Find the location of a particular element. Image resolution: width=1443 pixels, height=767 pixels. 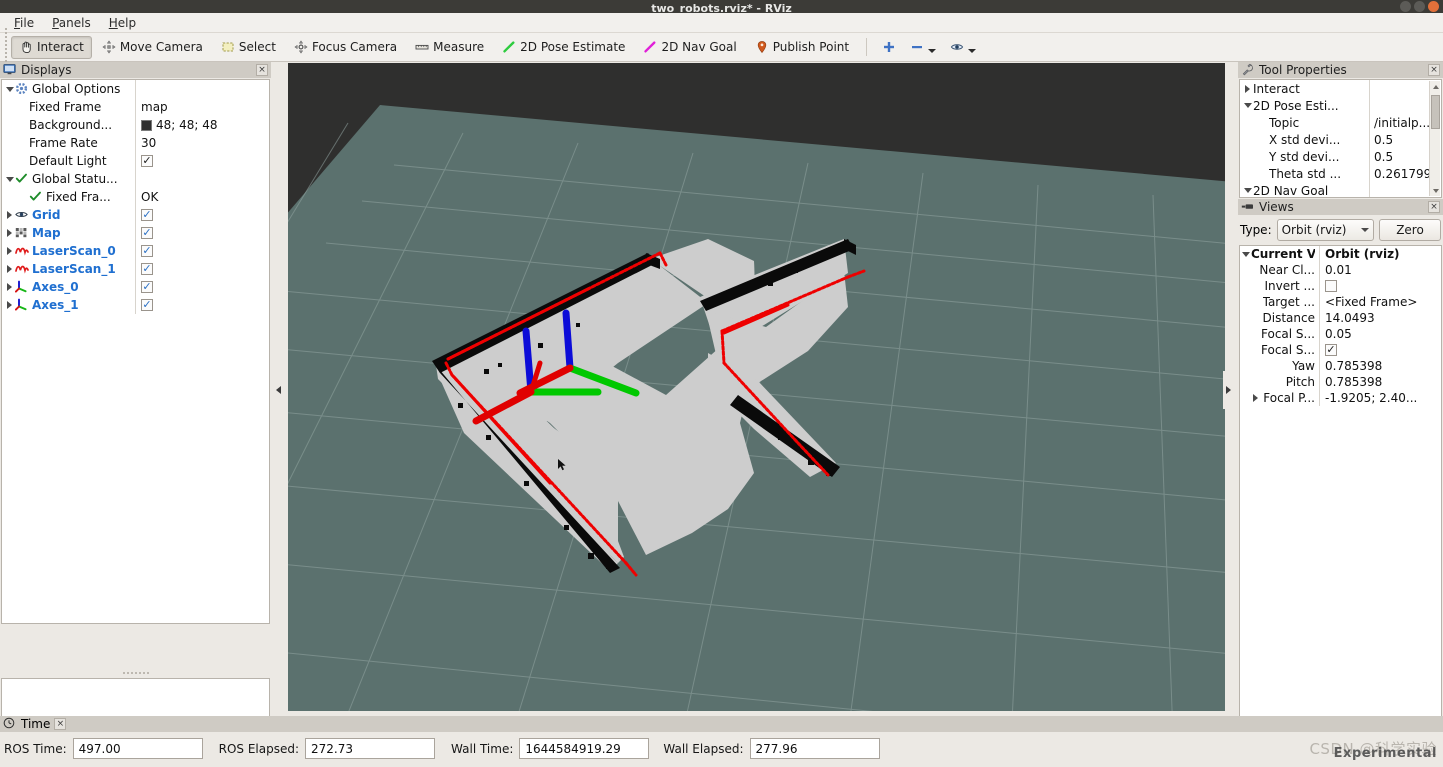

view-type-select: Orbit (rviz) is located at coordinates (1325, 230).